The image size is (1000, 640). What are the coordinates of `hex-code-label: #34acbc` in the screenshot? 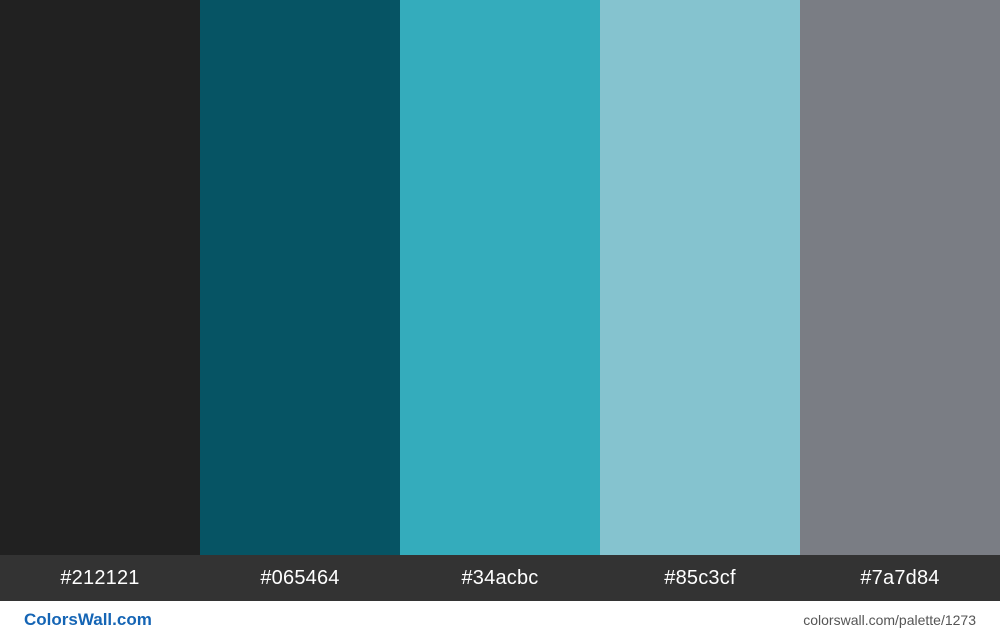 It's located at (500, 578).